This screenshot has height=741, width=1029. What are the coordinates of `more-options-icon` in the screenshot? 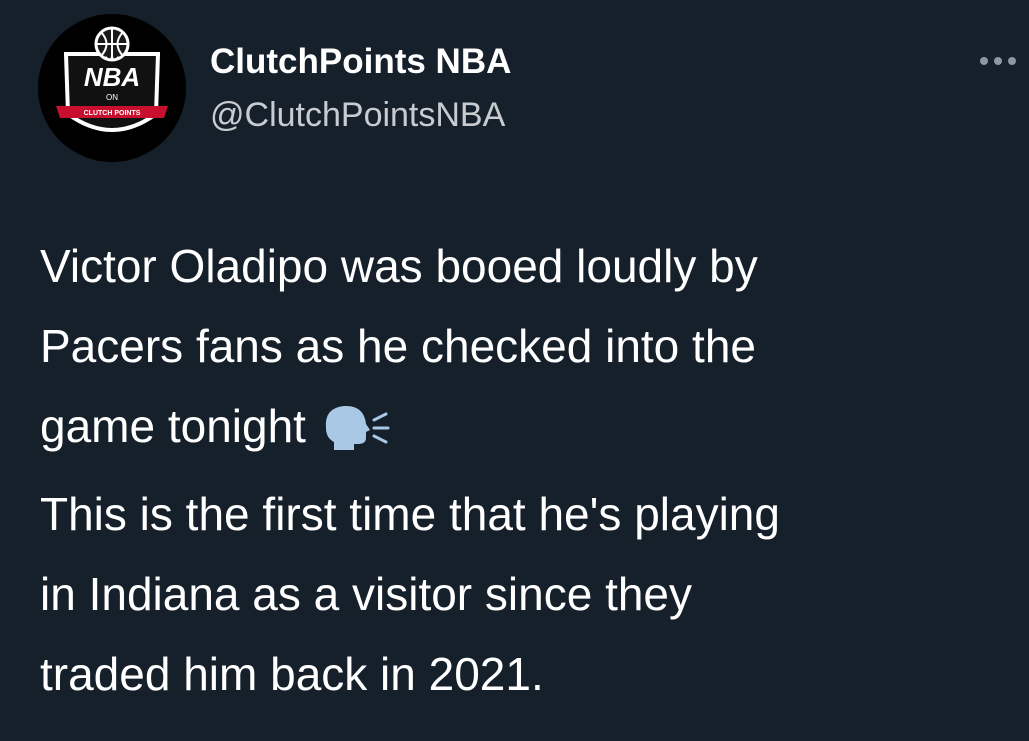 It's located at (998, 61).